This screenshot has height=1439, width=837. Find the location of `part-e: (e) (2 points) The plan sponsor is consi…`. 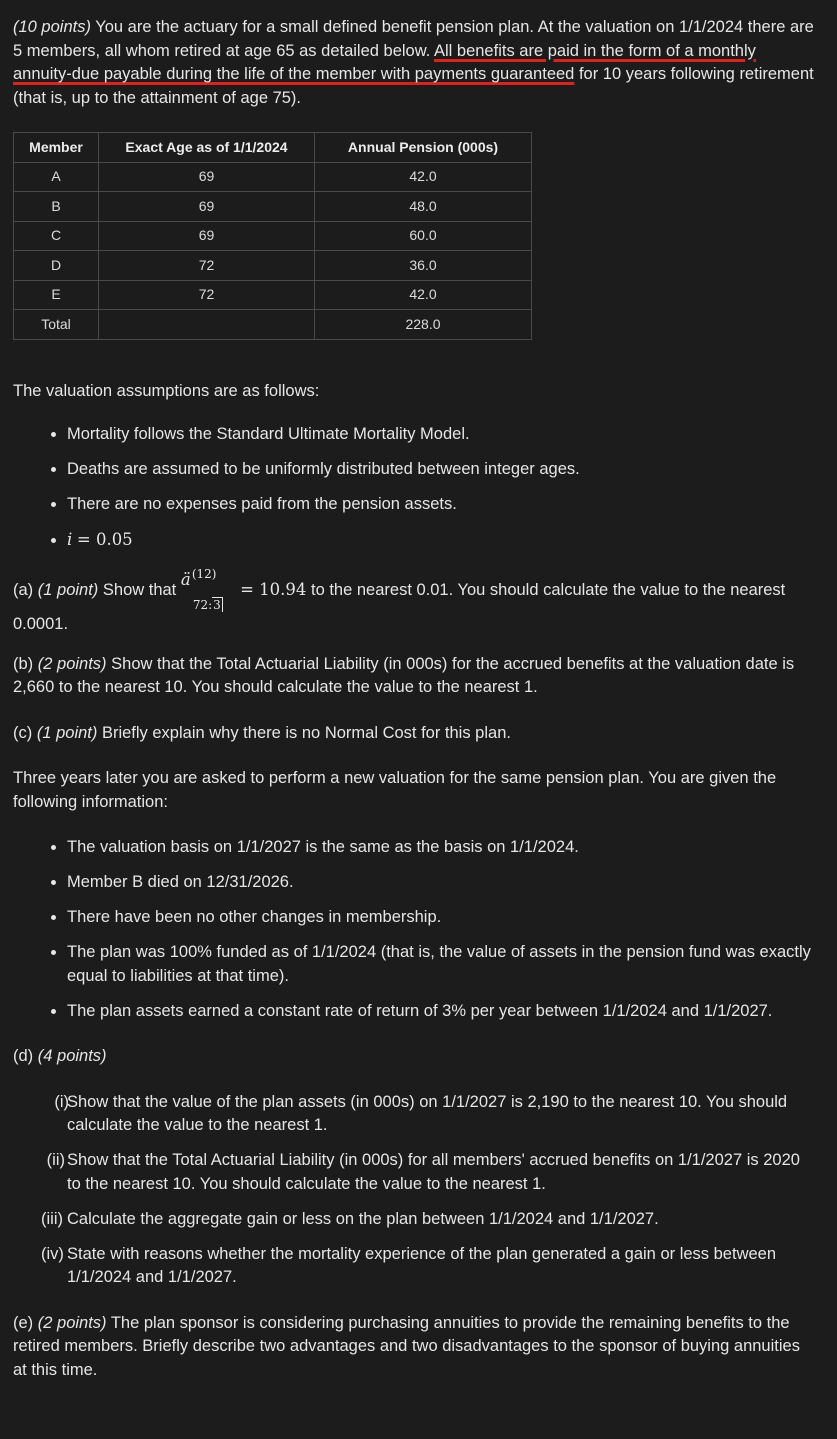

part-e: (e) (2 points) The plan sponsor is consi… is located at coordinates (415, 1347).